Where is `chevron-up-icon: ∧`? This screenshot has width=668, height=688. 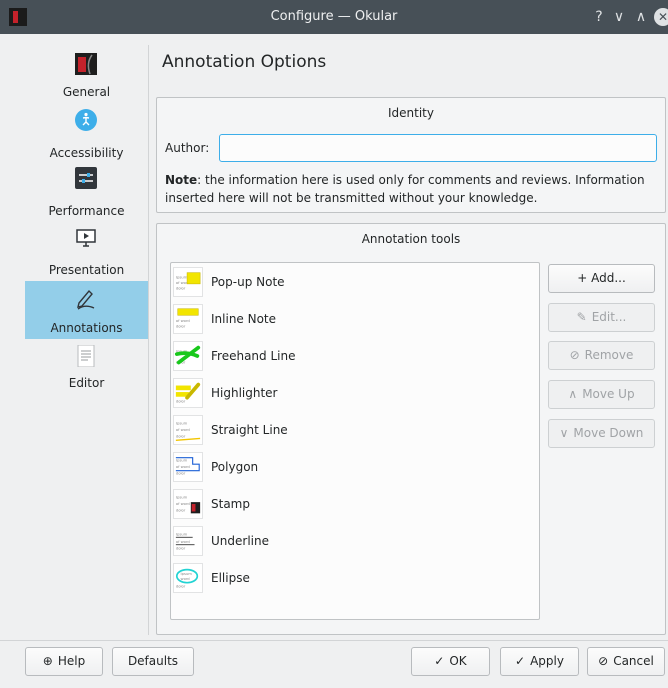 chevron-up-icon: ∧ is located at coordinates (573, 394).